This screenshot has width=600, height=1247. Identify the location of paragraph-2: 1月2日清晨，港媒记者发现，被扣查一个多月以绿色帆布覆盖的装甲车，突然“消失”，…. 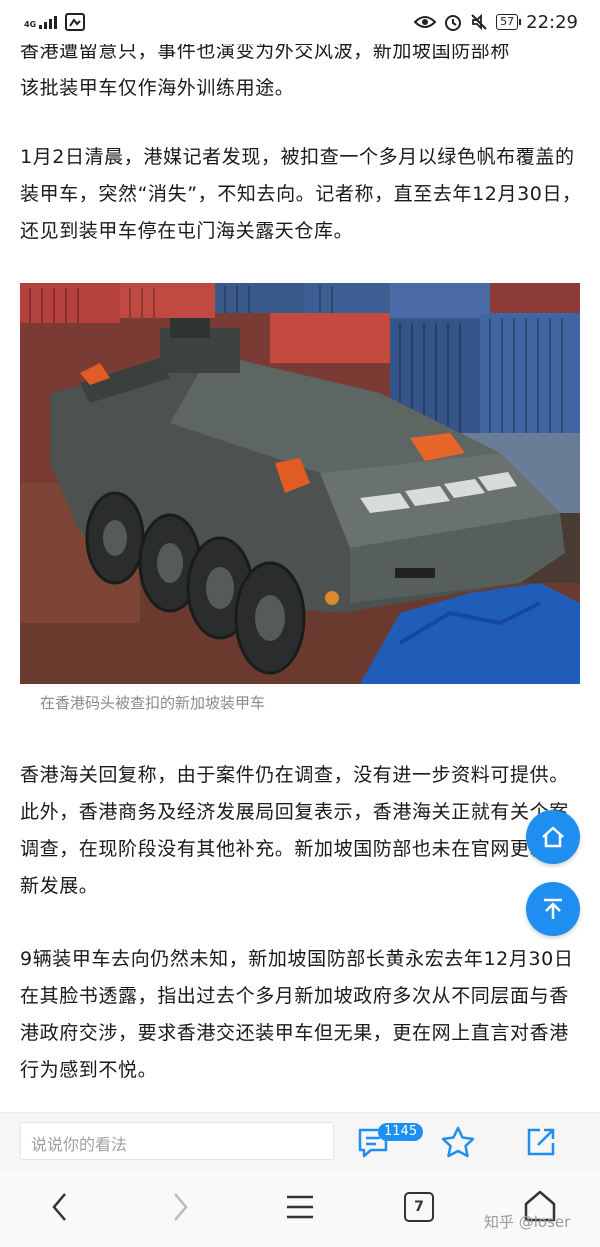
(301, 194).